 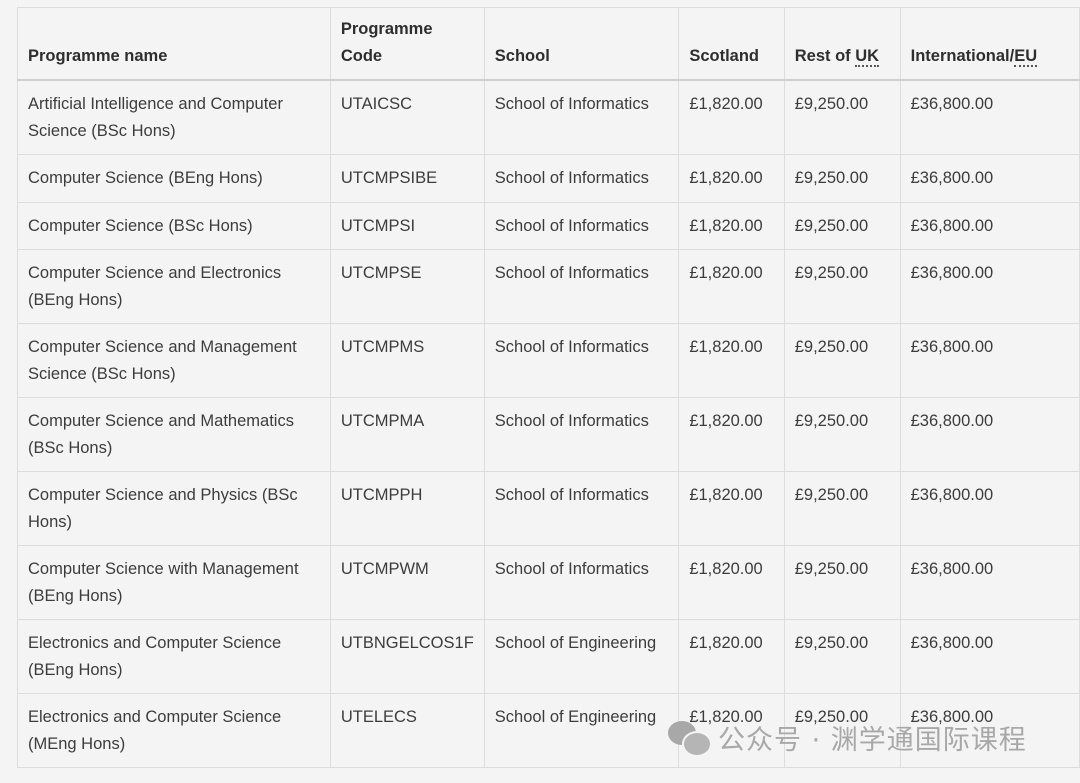 What do you see at coordinates (407, 360) in the screenshot?
I see `programme-code-cell: UTCMPMS` at bounding box center [407, 360].